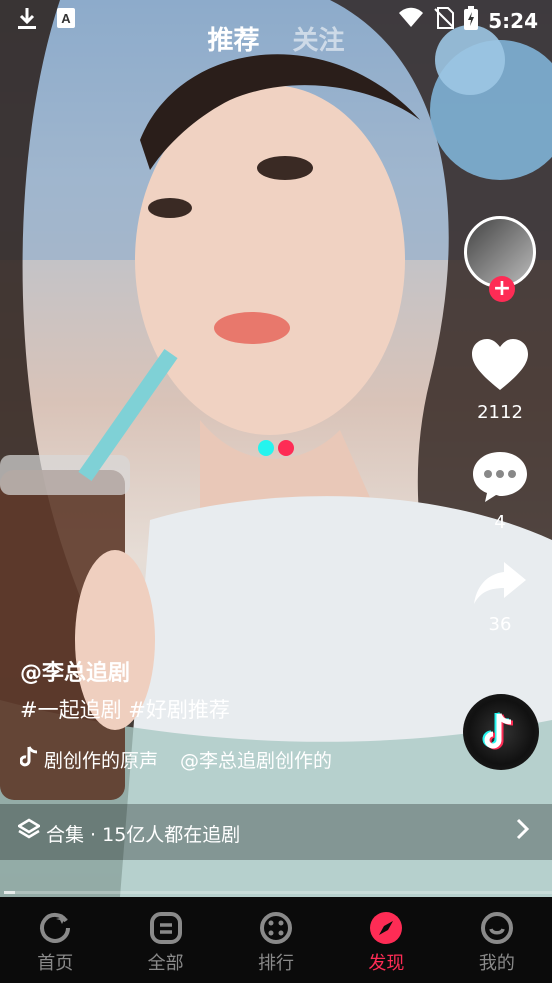 This screenshot has height=983, width=552. What do you see at coordinates (75, 671) in the screenshot?
I see `author-name: @李总追剧` at bounding box center [75, 671].